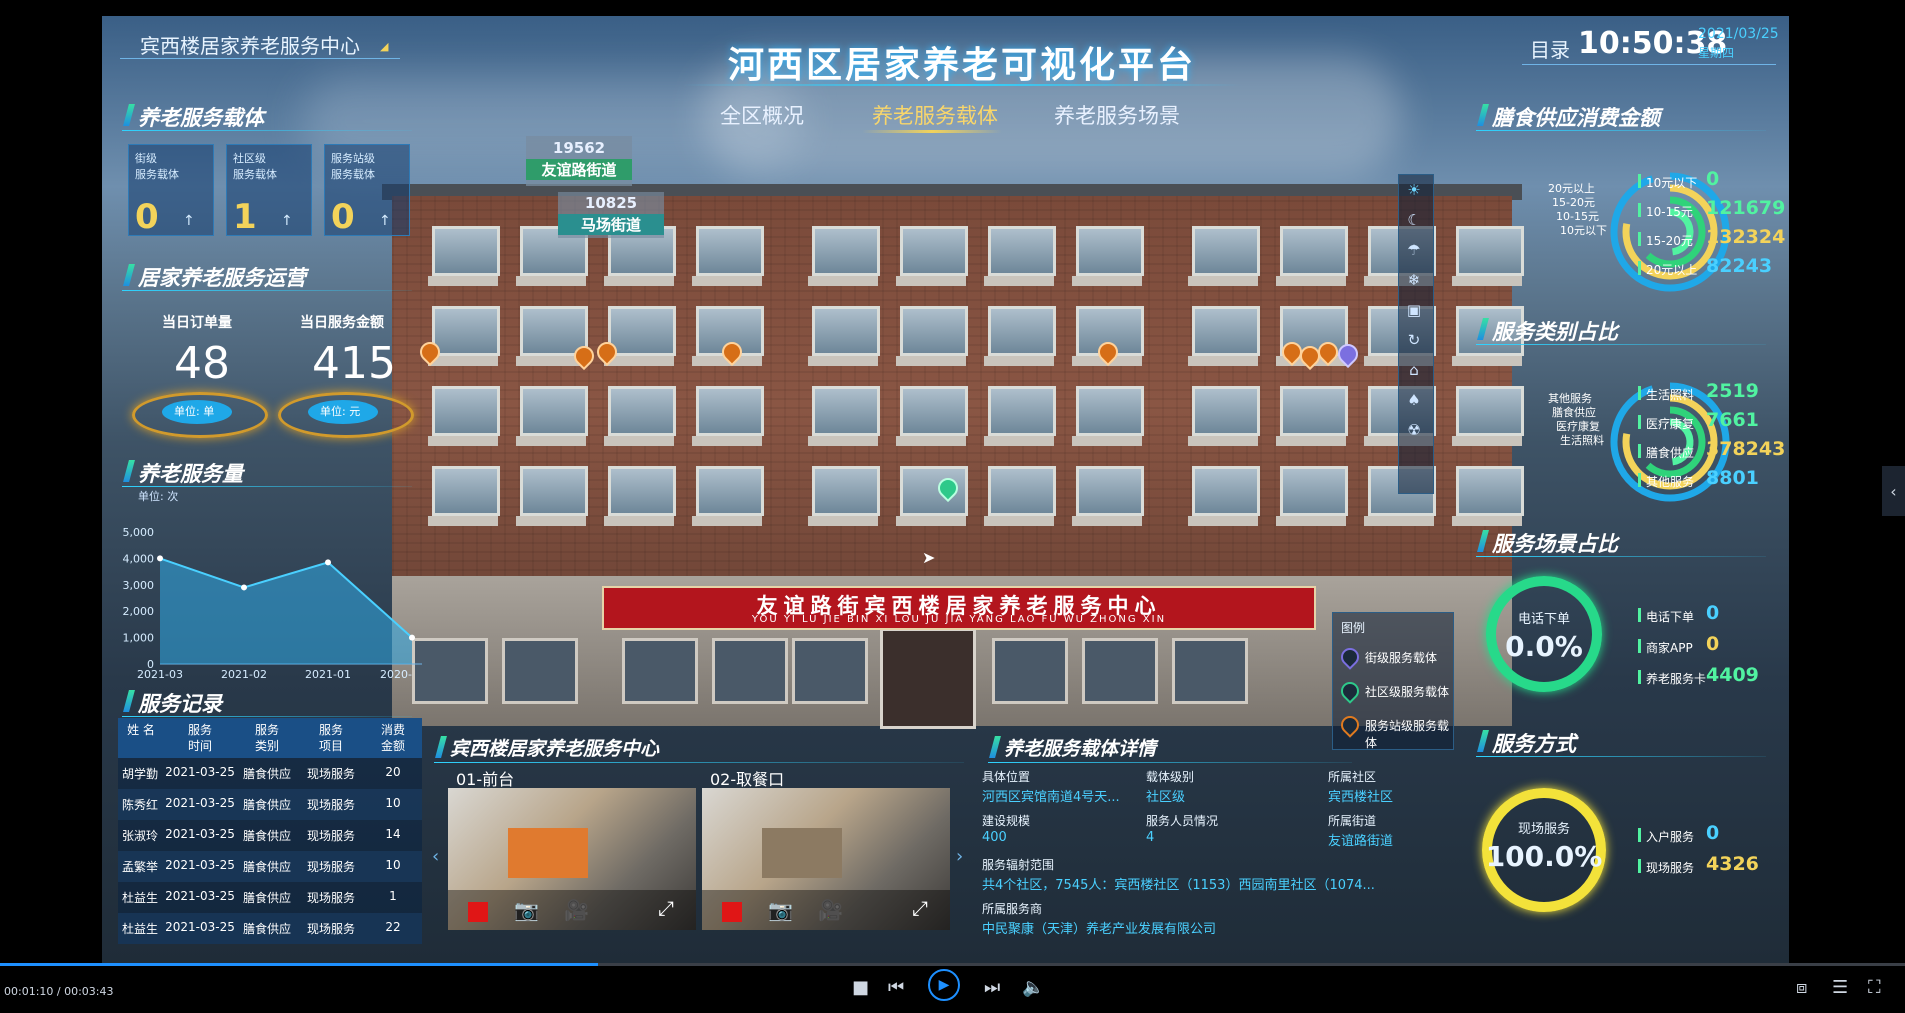 Image resolution: width=1905 pixels, height=1013 pixels. I want to click on reset-icon: ⌂, so click(1414, 370).